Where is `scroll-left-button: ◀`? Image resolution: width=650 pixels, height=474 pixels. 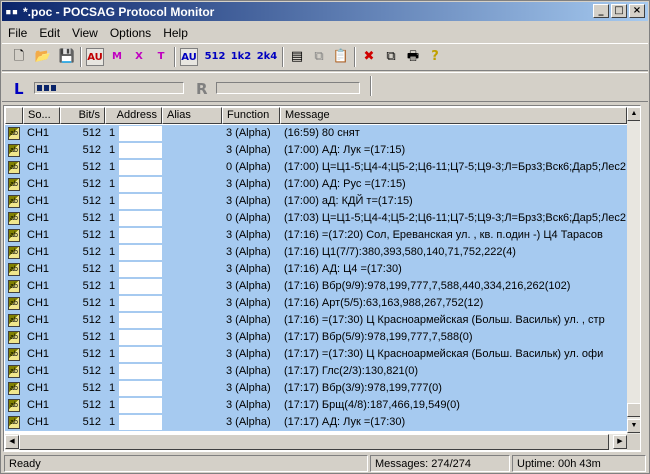
scroll-left-button: ◀ is located at coordinates (12, 442).